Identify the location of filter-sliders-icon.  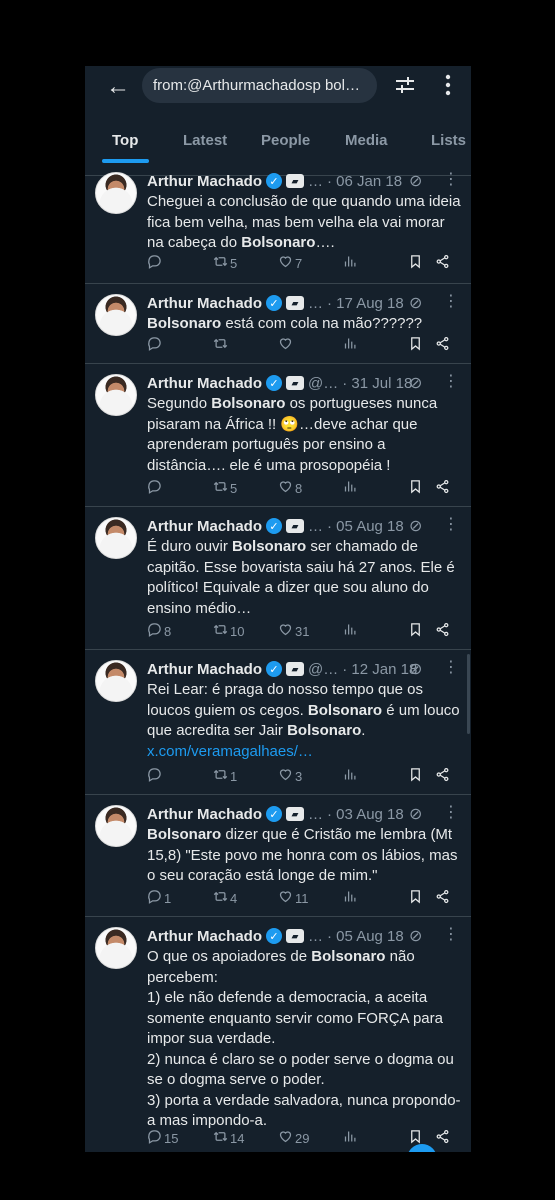
(405, 85).